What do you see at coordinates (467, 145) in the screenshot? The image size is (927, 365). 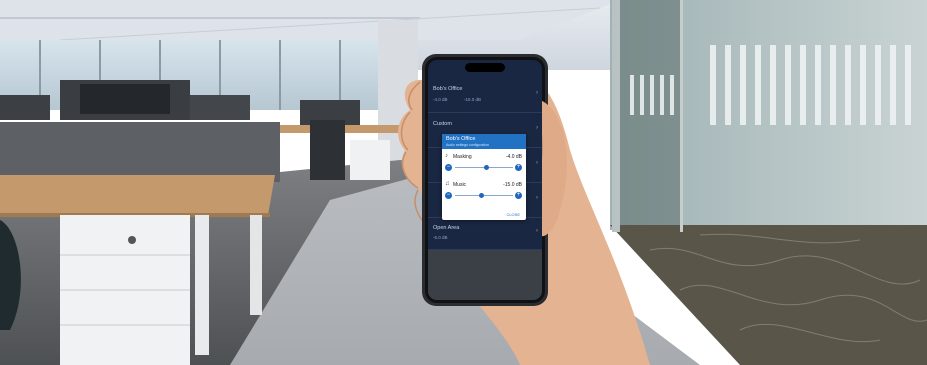 I see `dialog-subtitle: Audio settings configuration` at bounding box center [467, 145].